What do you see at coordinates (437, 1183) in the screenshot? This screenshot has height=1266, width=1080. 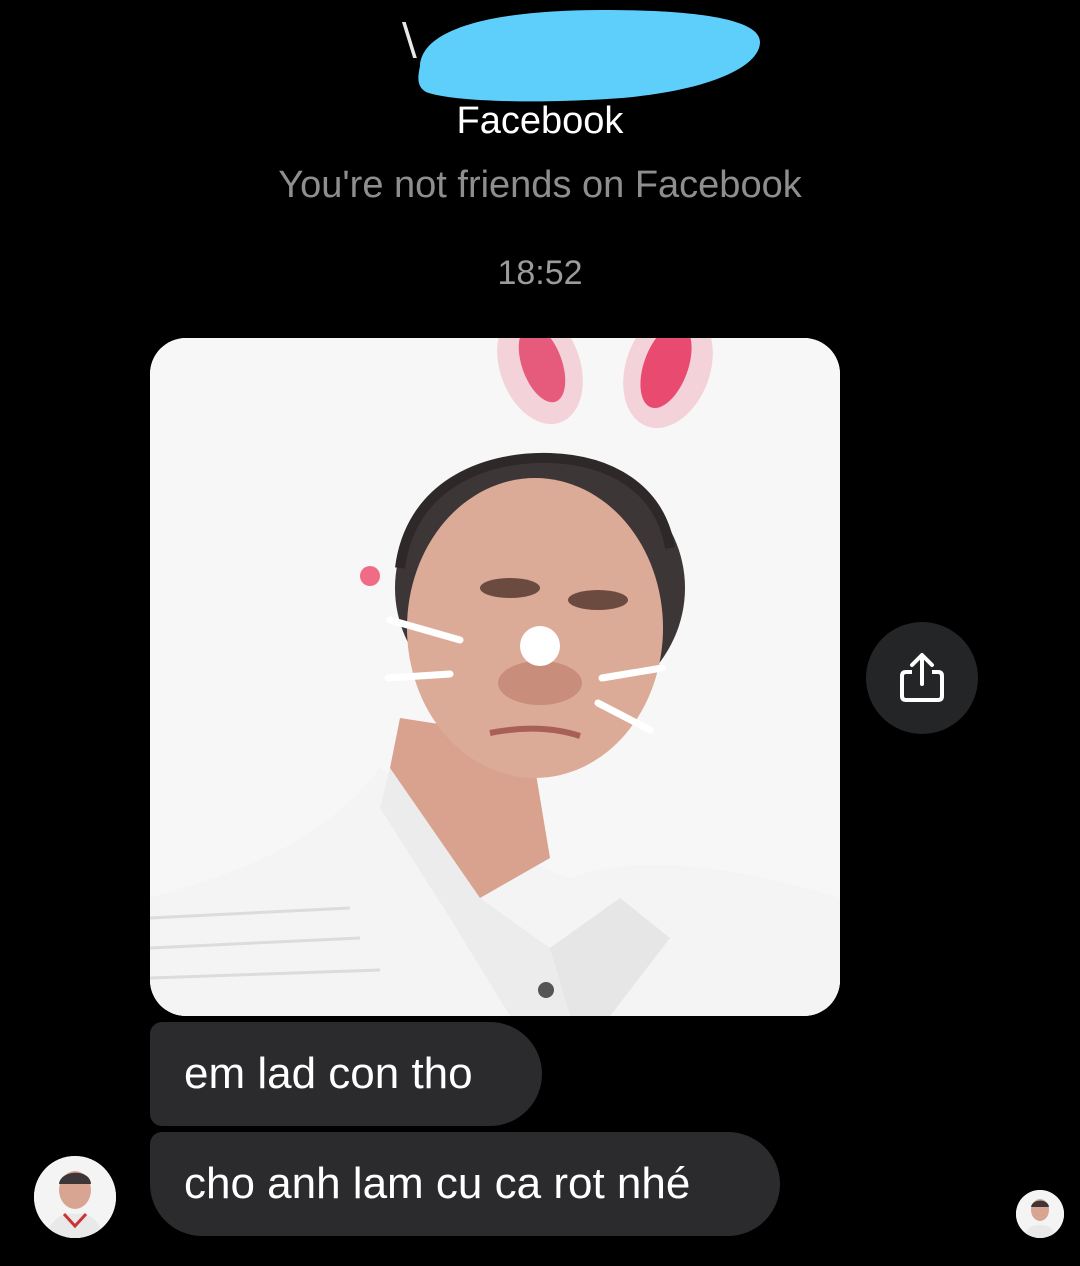 I see `message-text: cho anh lam cu ca rot nhé` at bounding box center [437, 1183].